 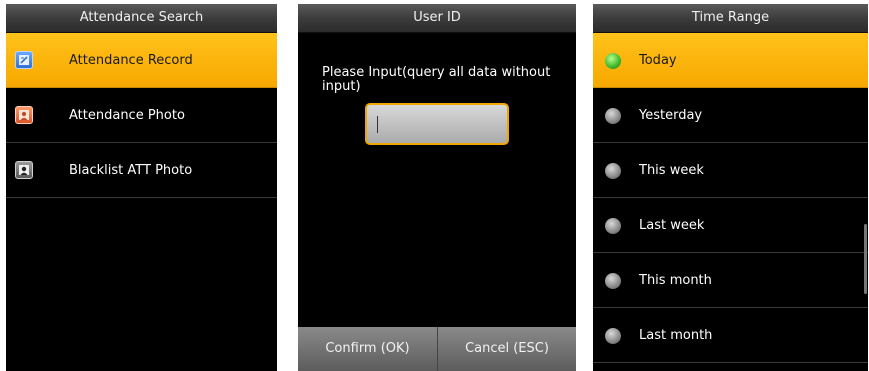 I want to click on menu-item-label: Blacklist ATT Photo, so click(x=131, y=170).